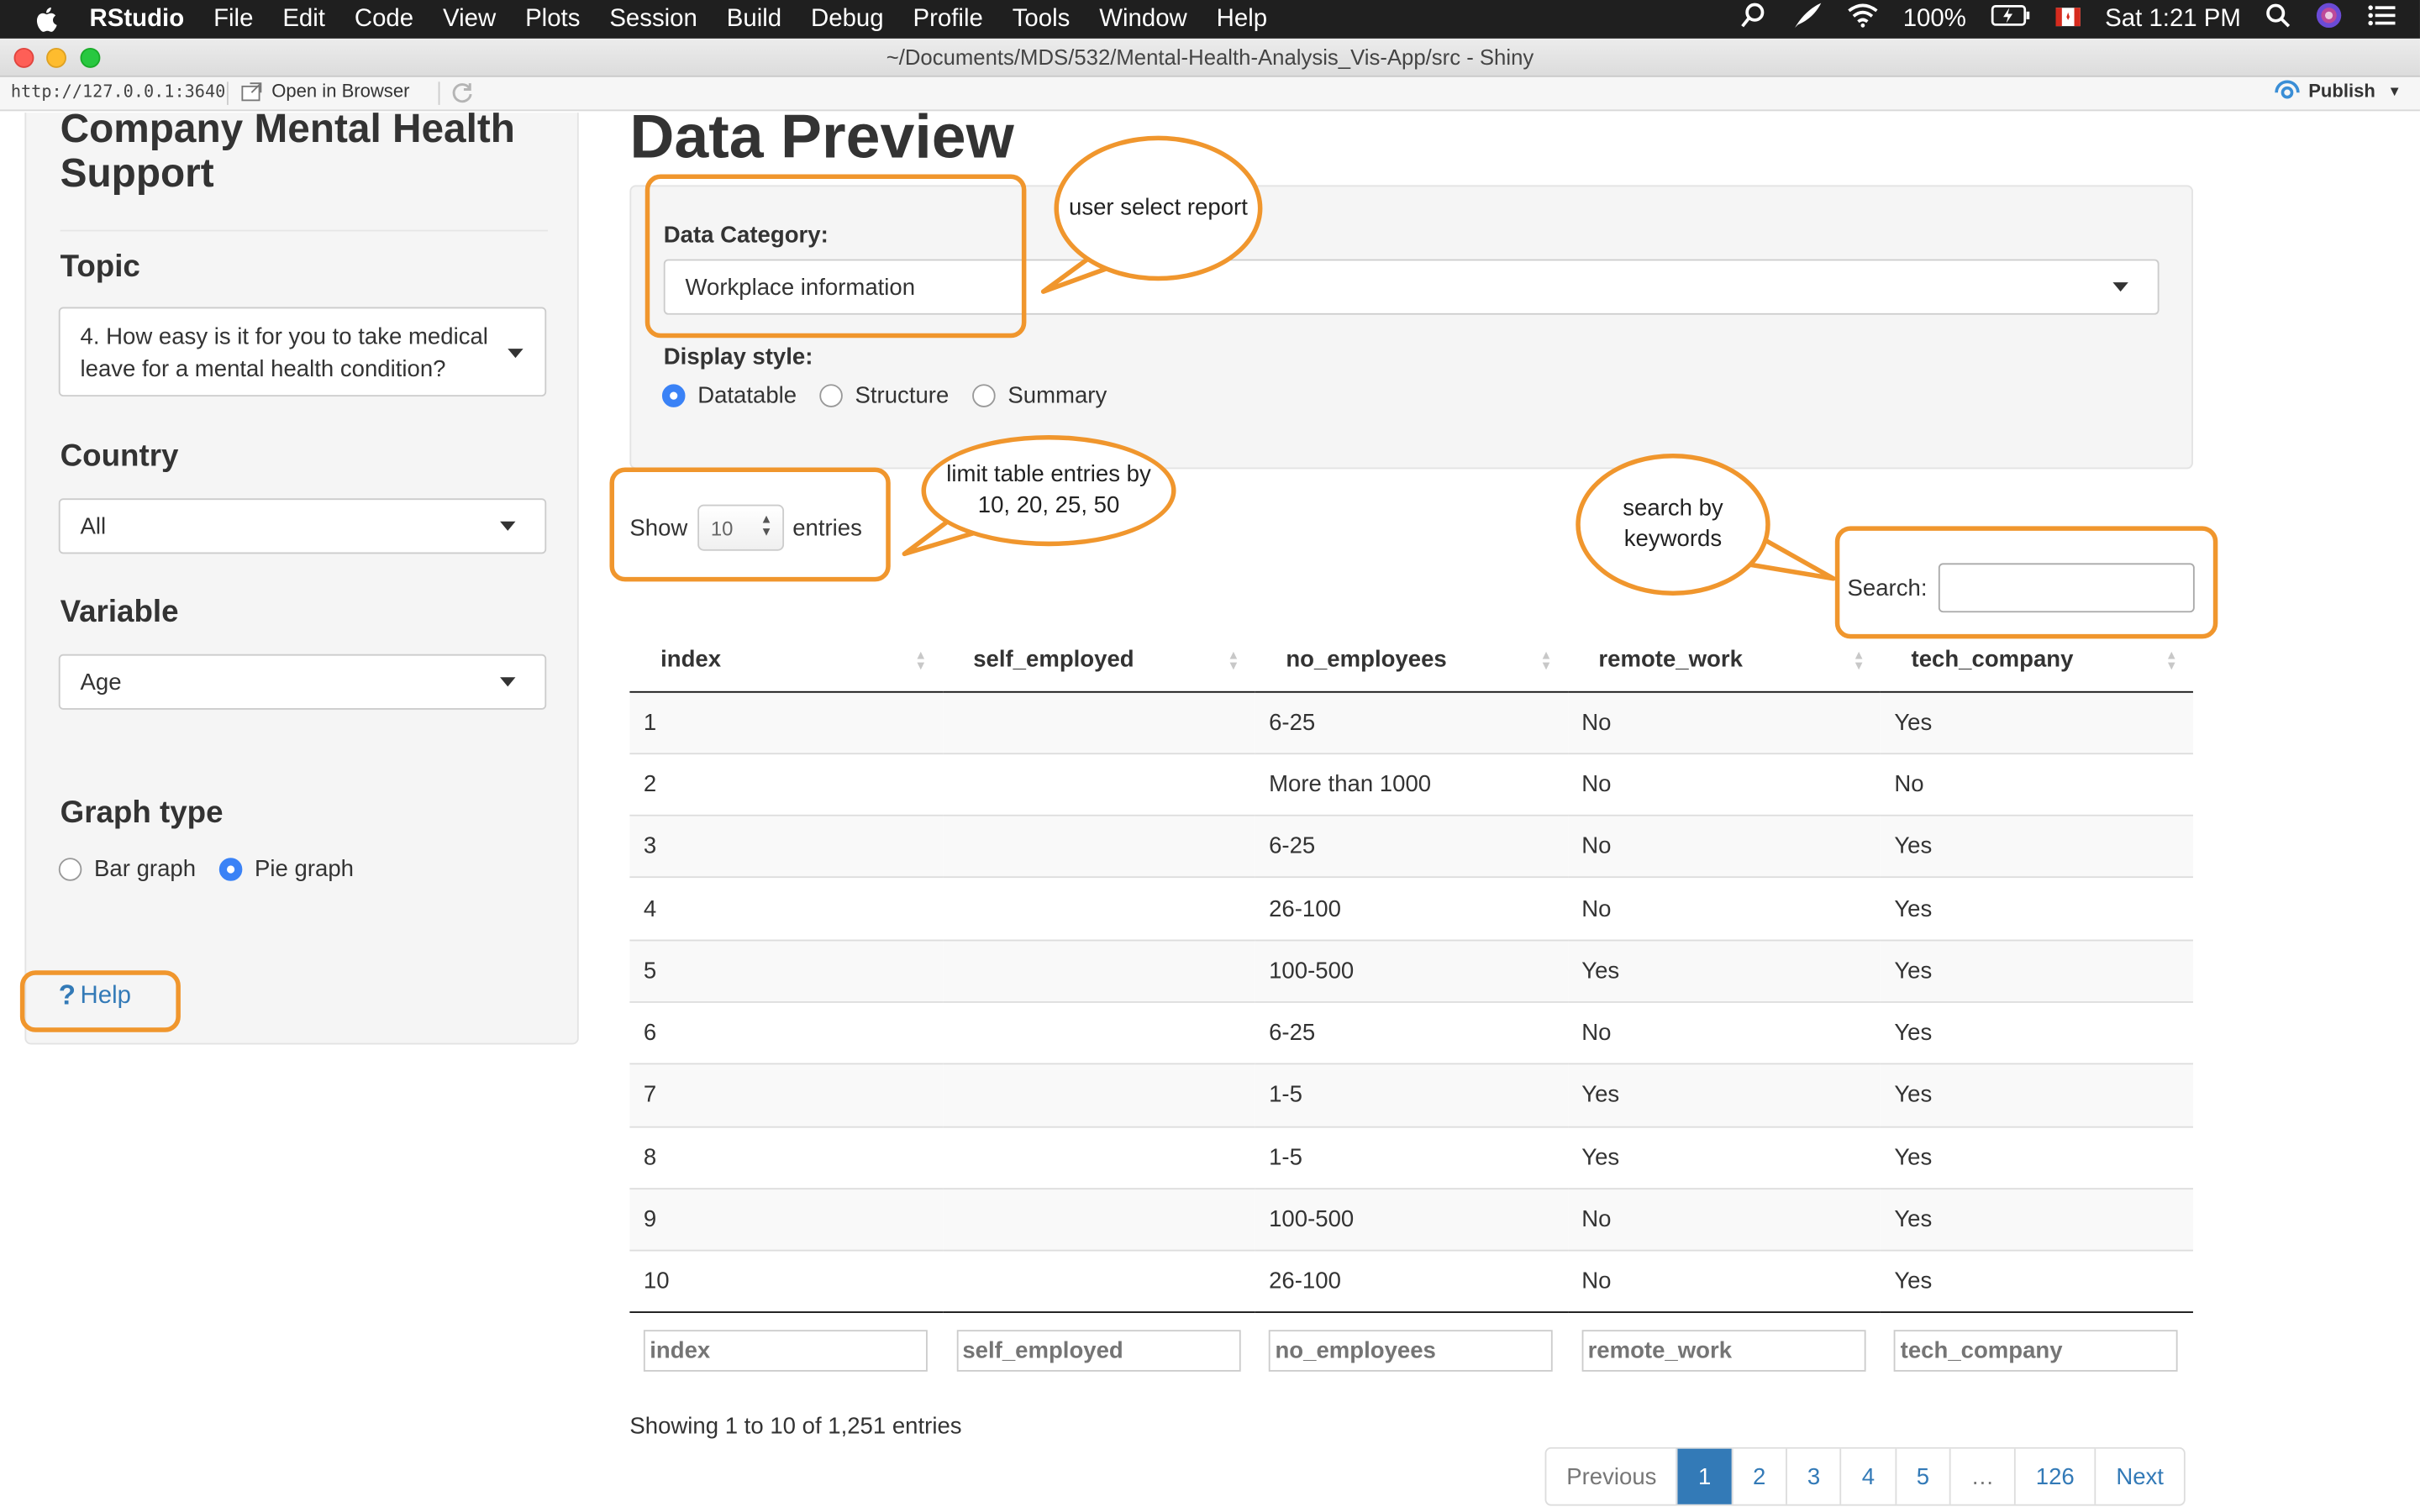 This screenshot has height=1512, width=2420. What do you see at coordinates (1758, 1476) in the screenshot?
I see `pagination-page: 2` at bounding box center [1758, 1476].